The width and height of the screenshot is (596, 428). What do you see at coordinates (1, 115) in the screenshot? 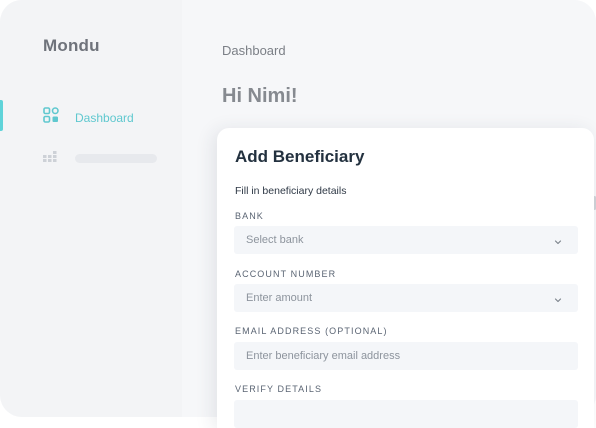
I see `active-nav-indicator` at bounding box center [1, 115].